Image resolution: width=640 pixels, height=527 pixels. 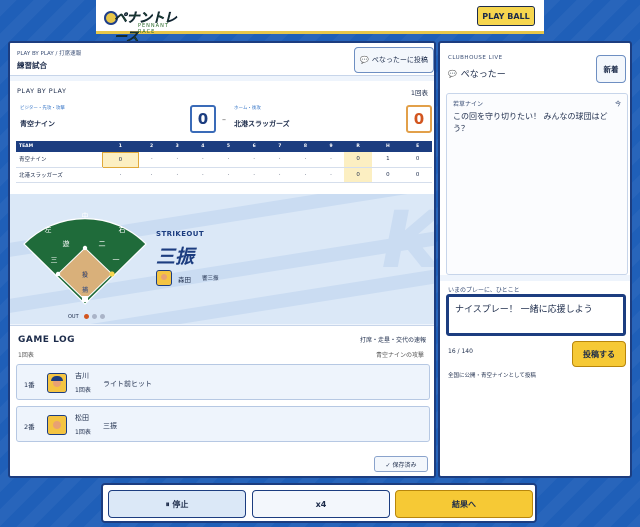 I want to click on col-header: H, so click(x=388, y=146).